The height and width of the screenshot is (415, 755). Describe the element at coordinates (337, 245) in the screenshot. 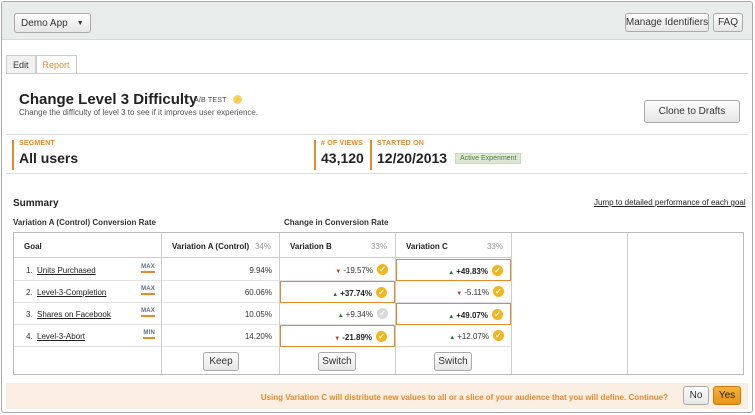

I see `variation-b-header: Variation B 33%` at that location.